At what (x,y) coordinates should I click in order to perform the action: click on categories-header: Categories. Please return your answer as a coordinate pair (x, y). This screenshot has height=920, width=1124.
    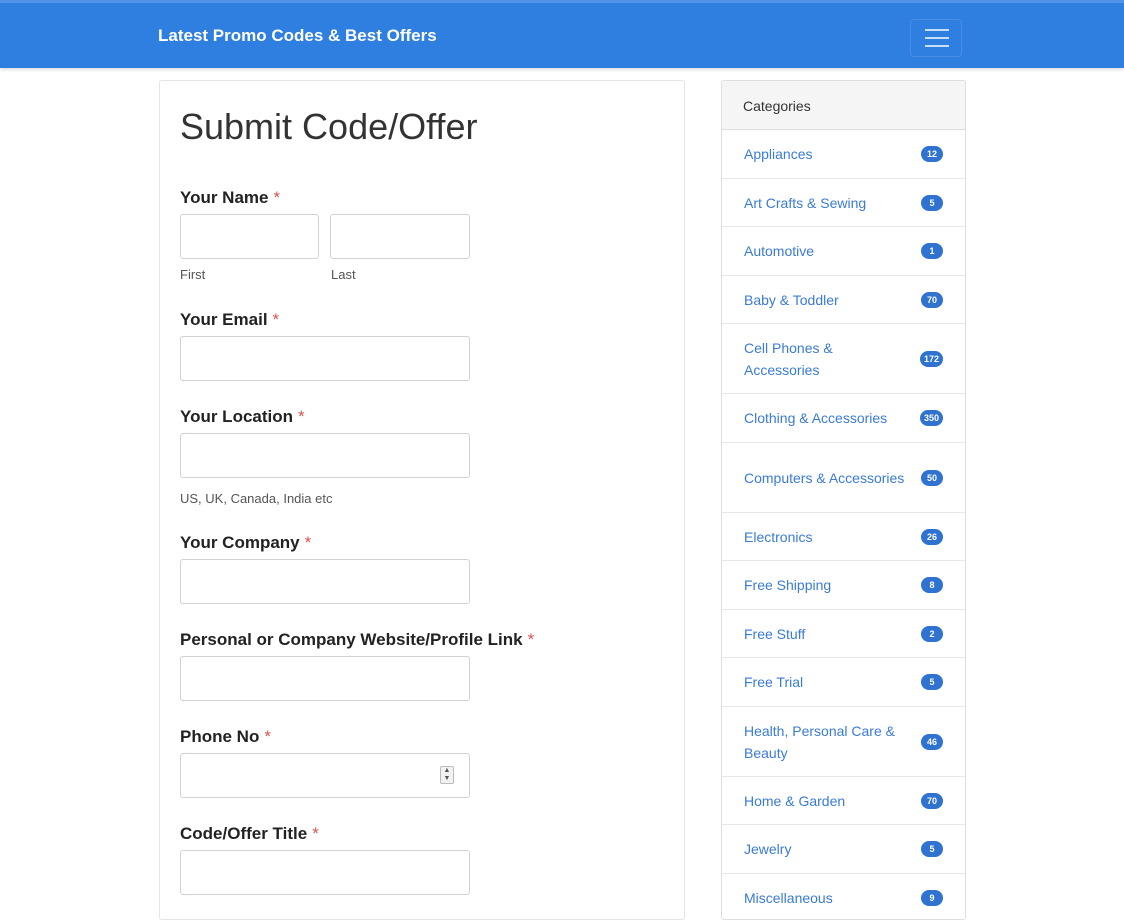
    Looking at the image, I should click on (843, 105).